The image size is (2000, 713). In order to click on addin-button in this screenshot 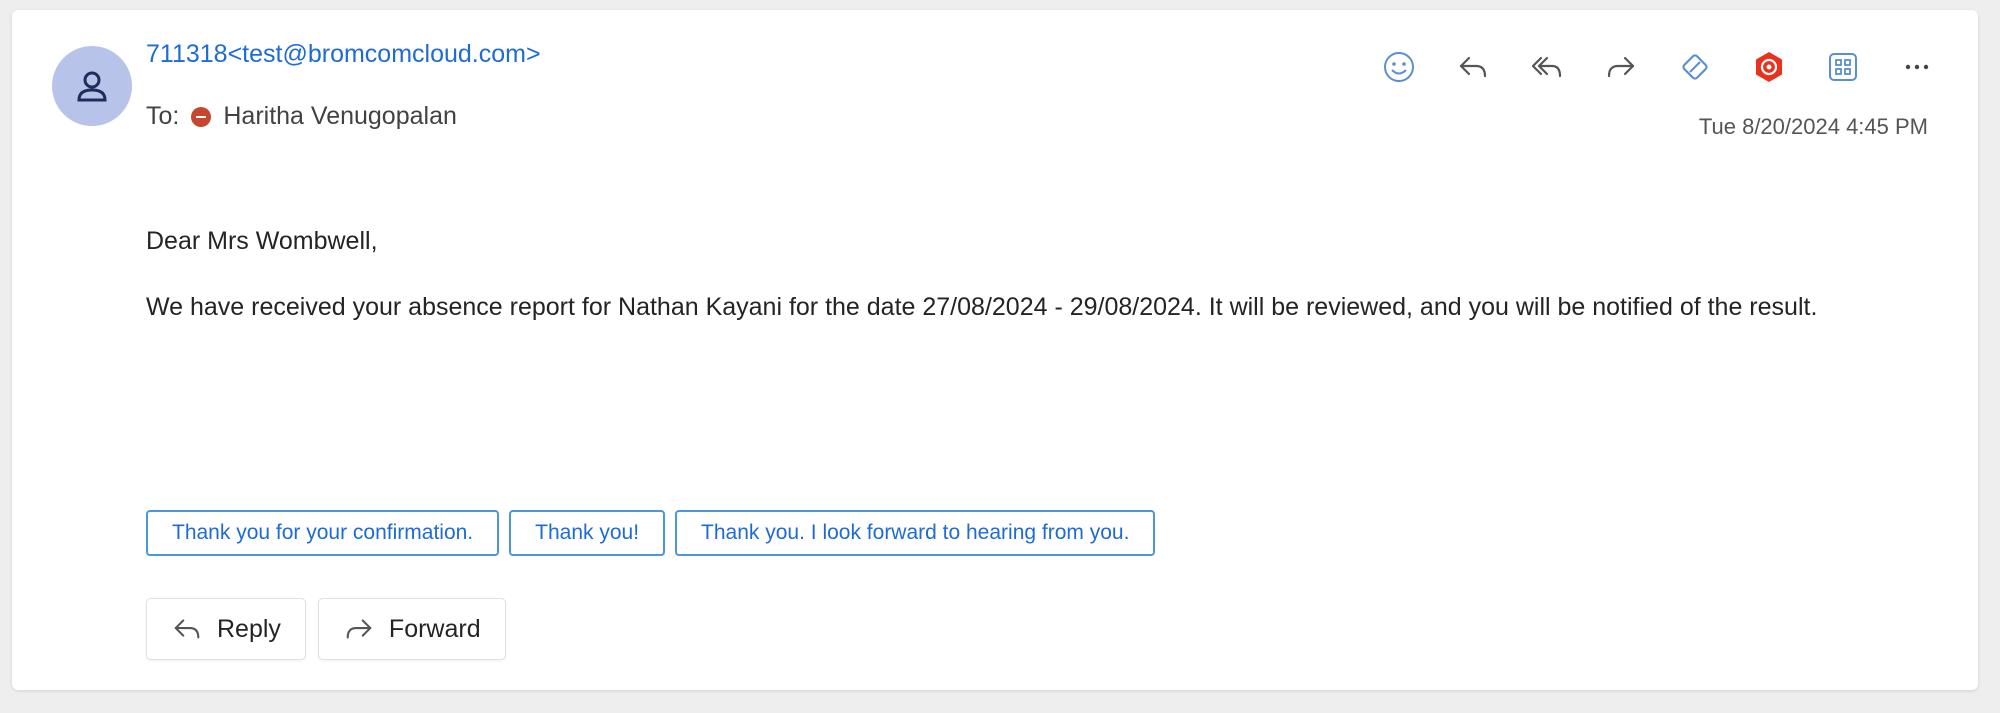, I will do `click(1769, 67)`.